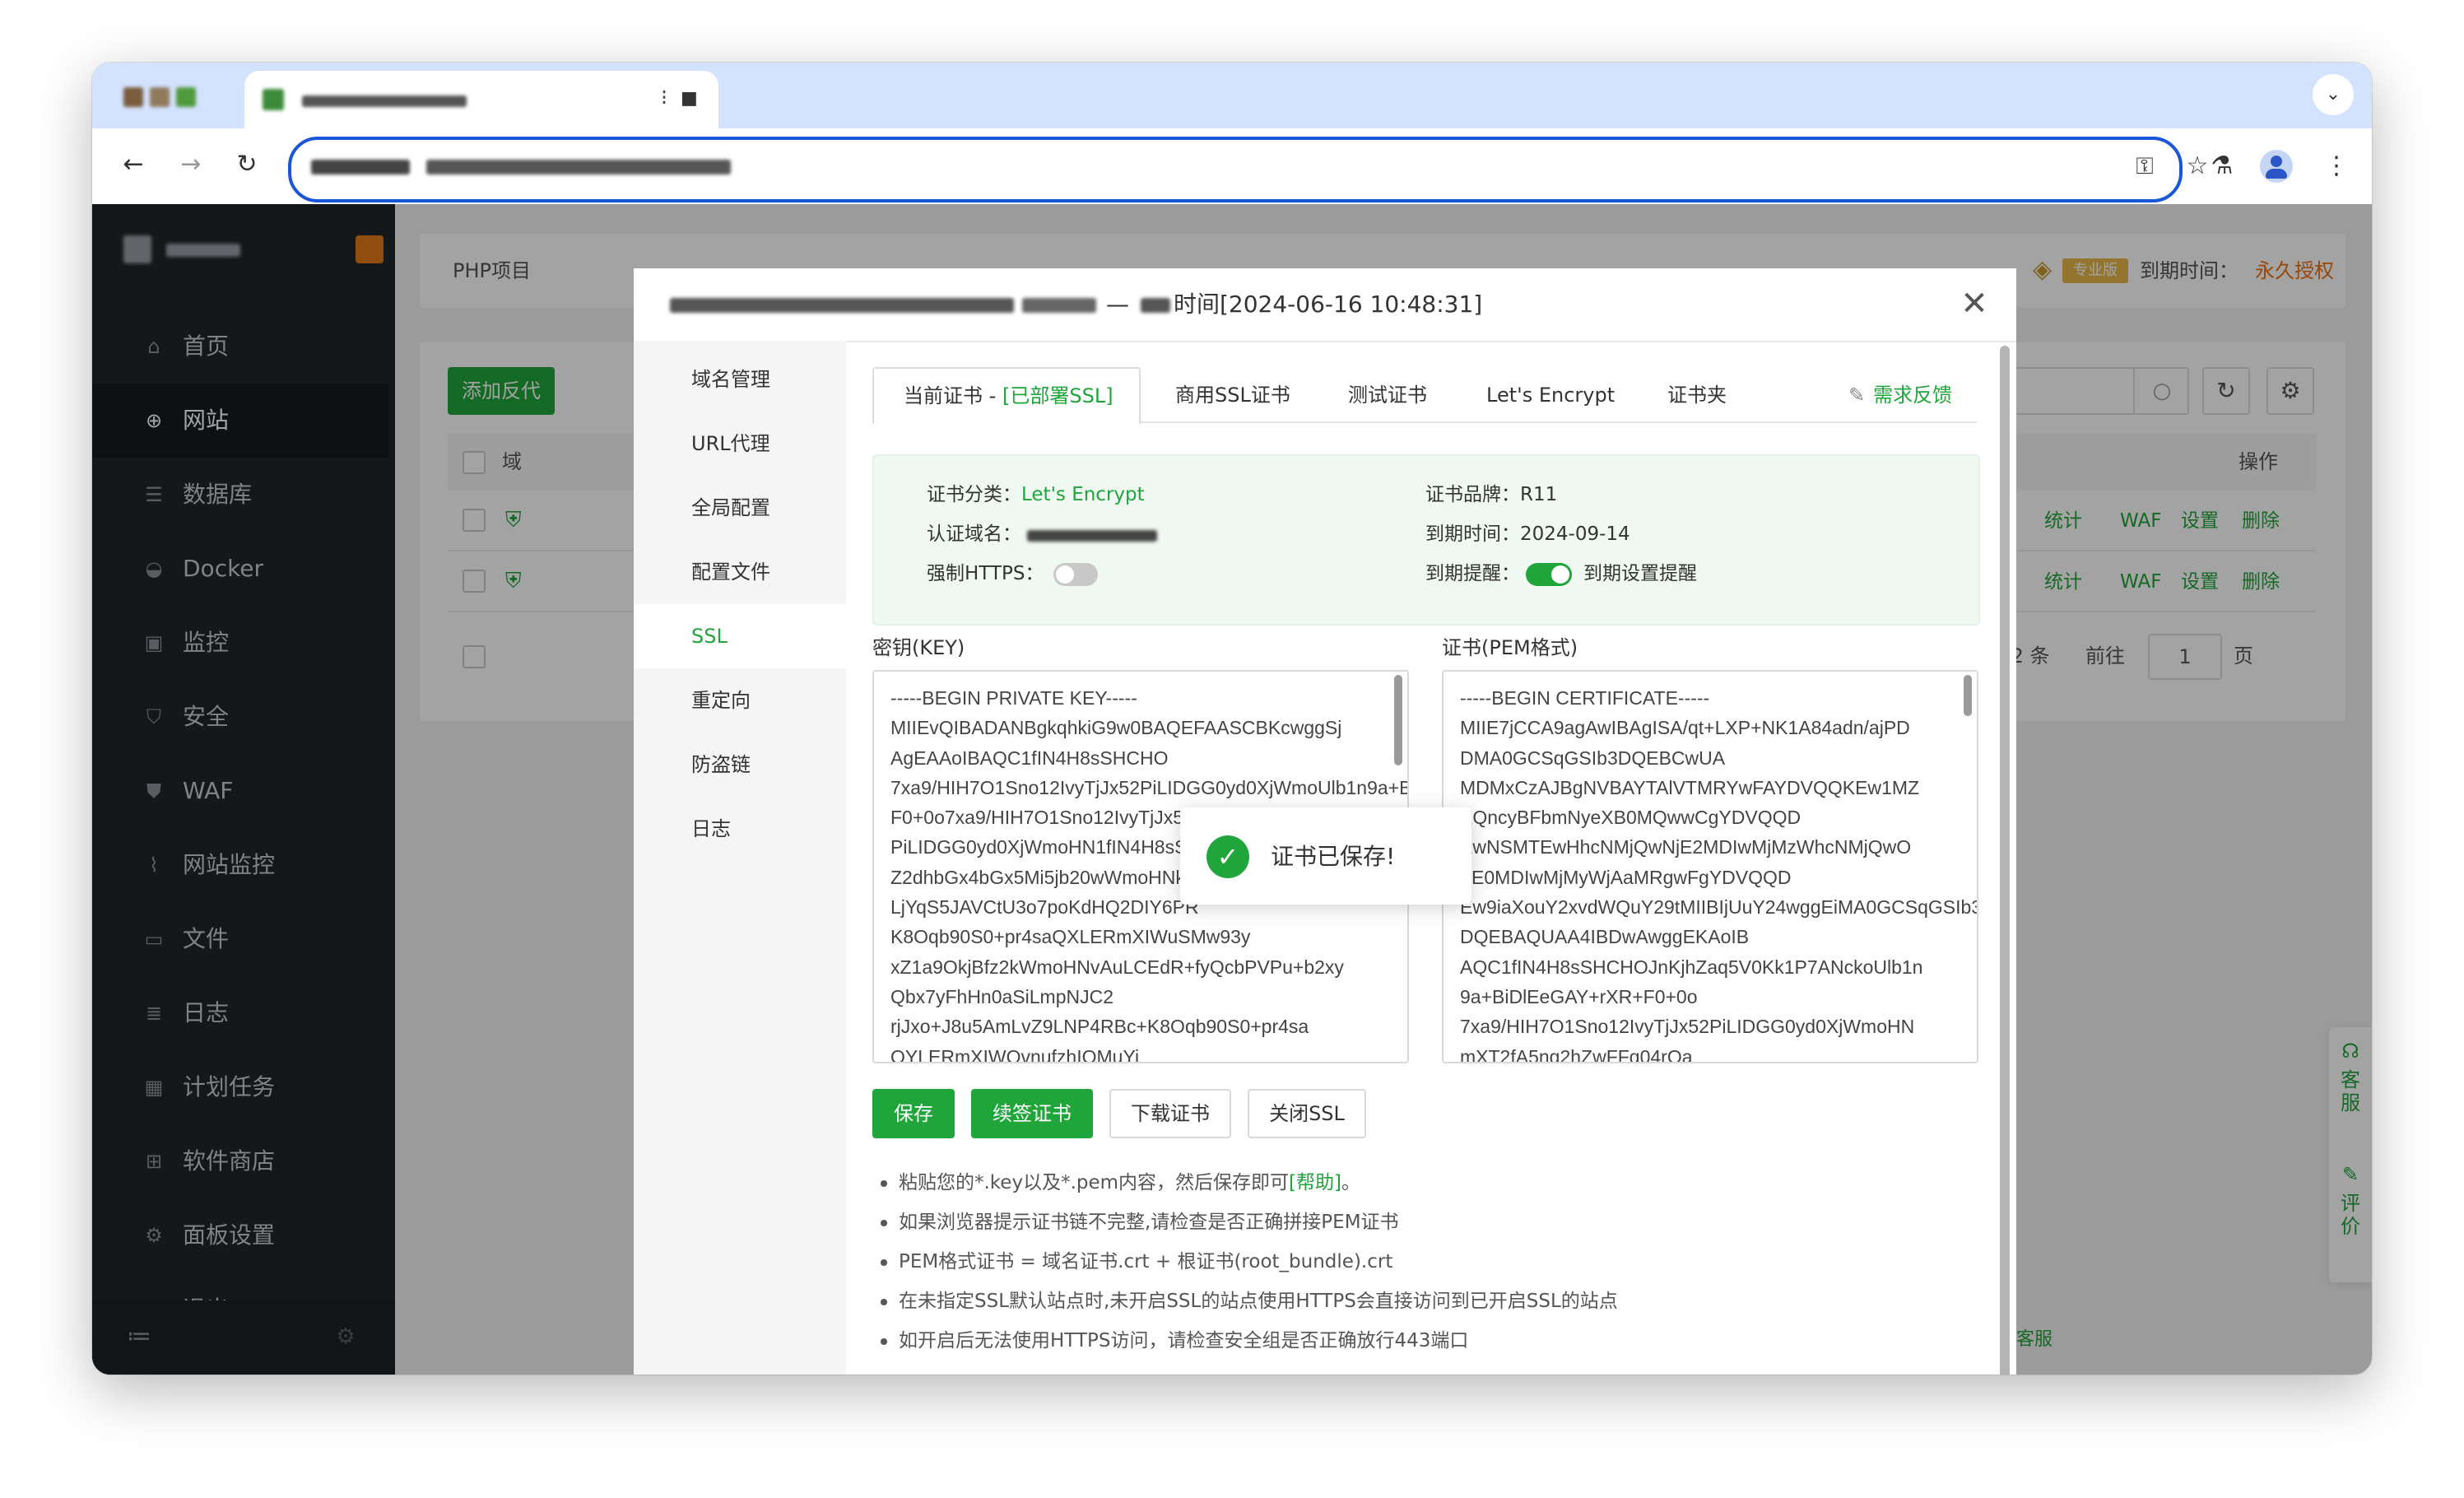 Image resolution: width=2464 pixels, height=1498 pixels. I want to click on saved-toast: ✓ 证书已保存!, so click(1325, 856).